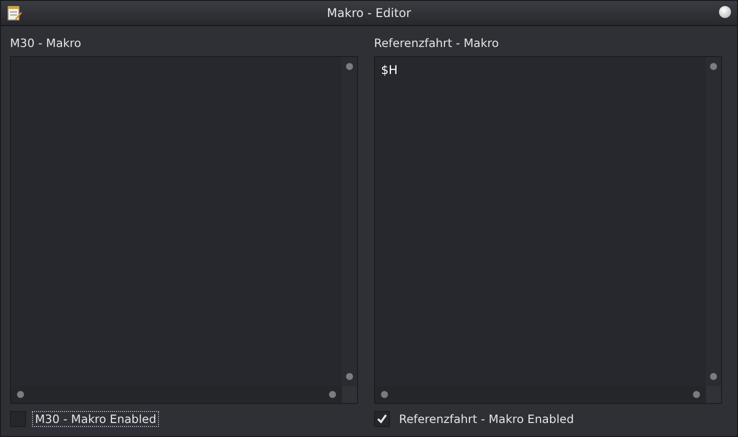 The height and width of the screenshot is (437, 738). What do you see at coordinates (486, 419) in the screenshot?
I see `checkbox-label: Referenzfahrt - Makro Enabled` at bounding box center [486, 419].